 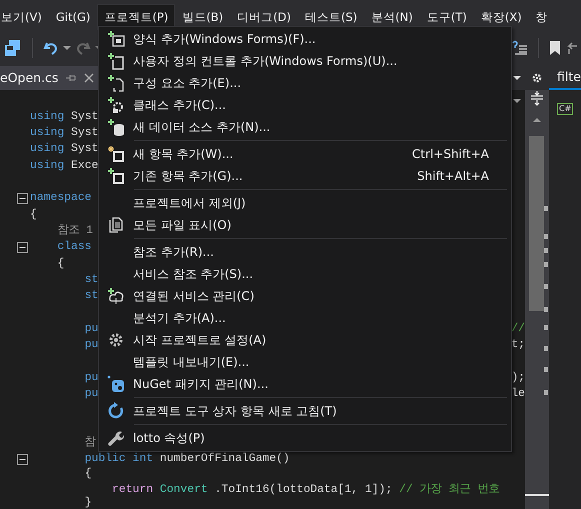 What do you see at coordinates (84, 166) in the screenshot?
I see `code-text: Exce` at bounding box center [84, 166].